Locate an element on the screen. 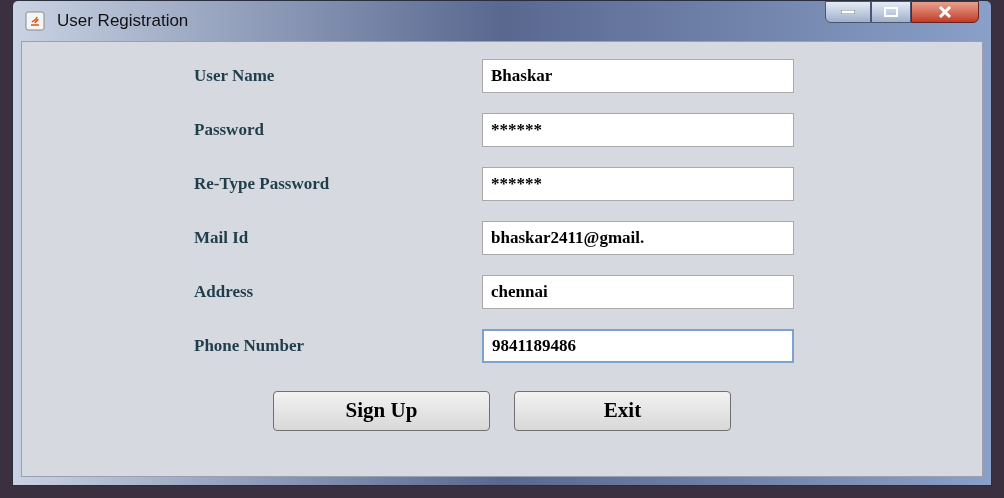  field-label: User Name is located at coordinates (235, 76).